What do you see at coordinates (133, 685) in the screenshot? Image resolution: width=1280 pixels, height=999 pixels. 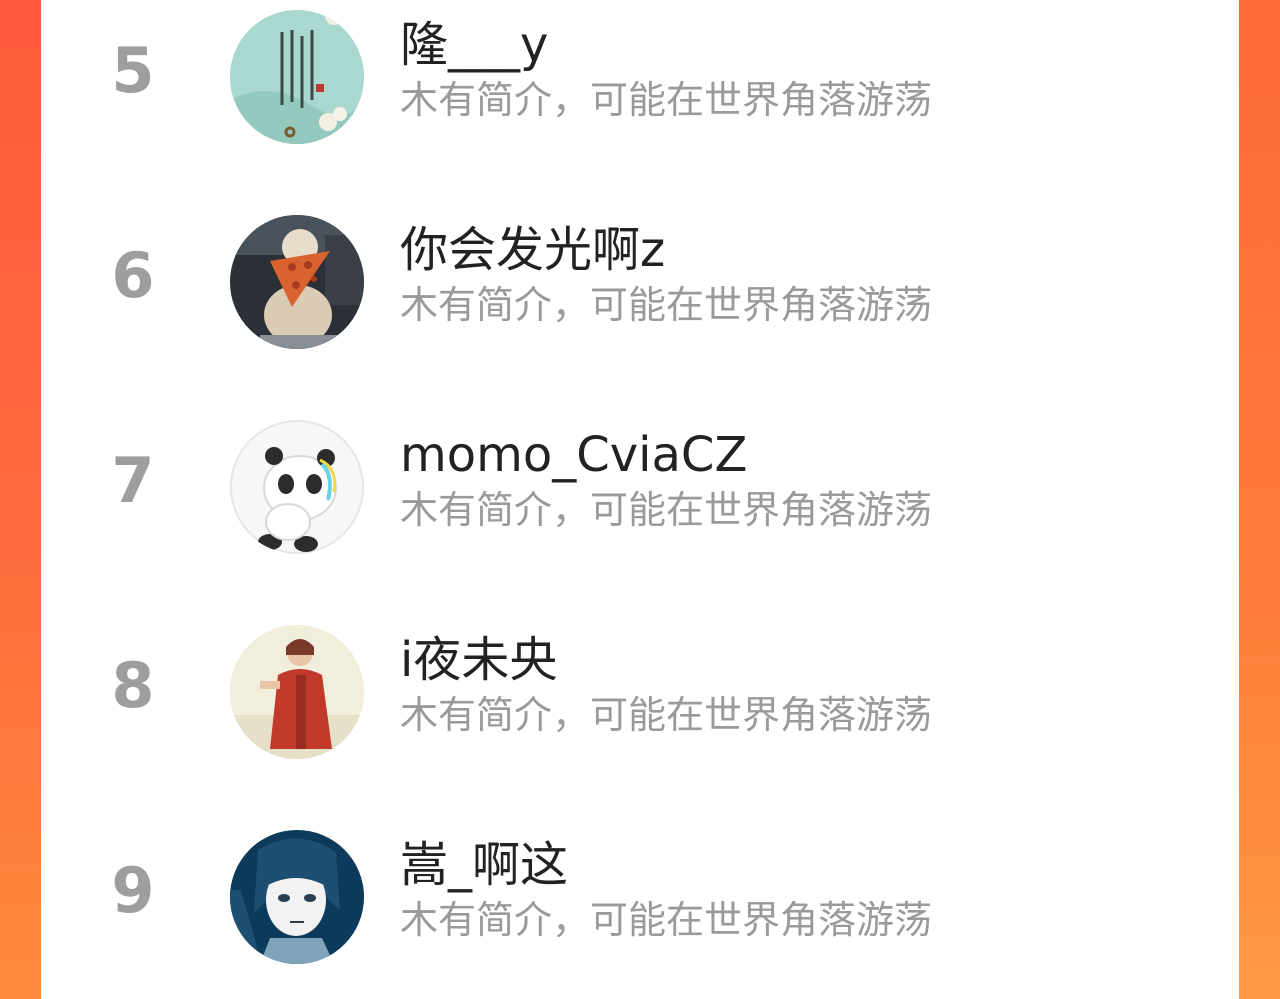 I see `rank-number: 8` at bounding box center [133, 685].